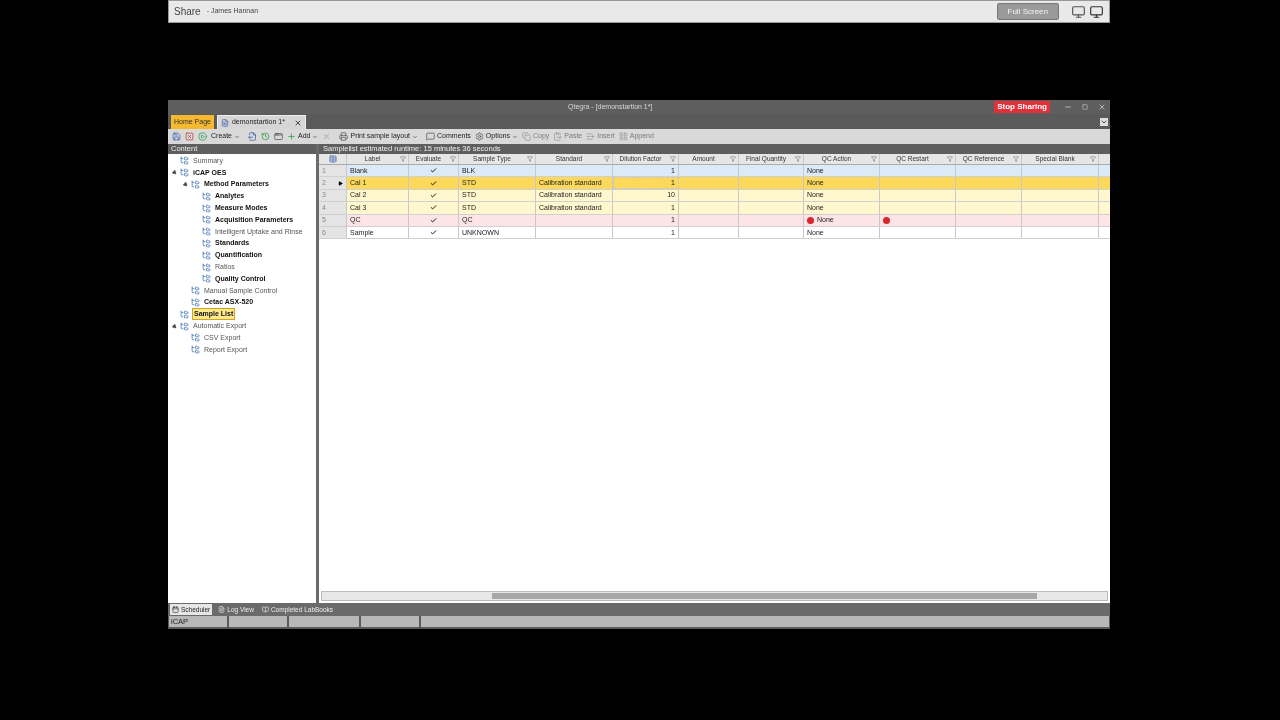  What do you see at coordinates (344, 136) in the screenshot?
I see `print-icon` at bounding box center [344, 136].